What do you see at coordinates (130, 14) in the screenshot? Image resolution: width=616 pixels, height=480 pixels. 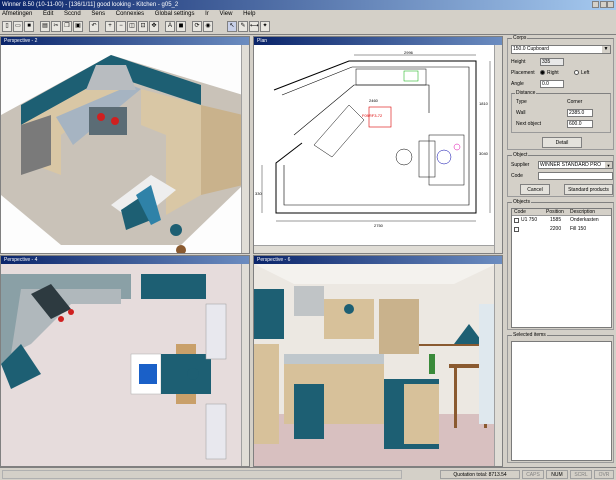 I see `menu-item: Connexies` at bounding box center [130, 14].